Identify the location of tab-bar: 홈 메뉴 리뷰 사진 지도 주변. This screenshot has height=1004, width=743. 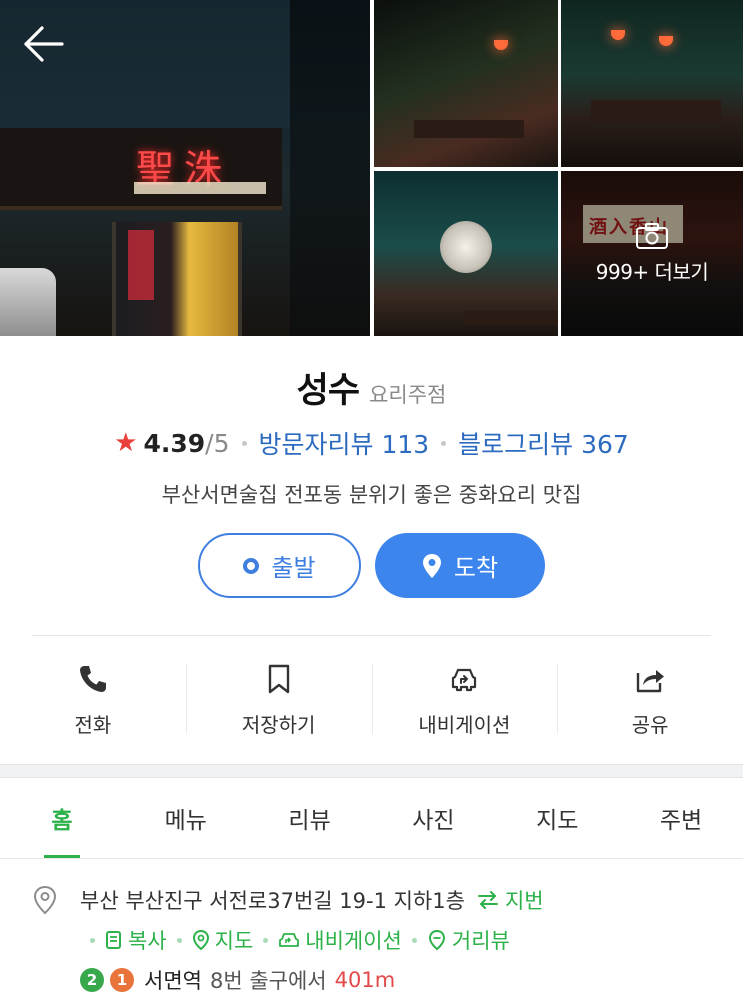
(371, 818).